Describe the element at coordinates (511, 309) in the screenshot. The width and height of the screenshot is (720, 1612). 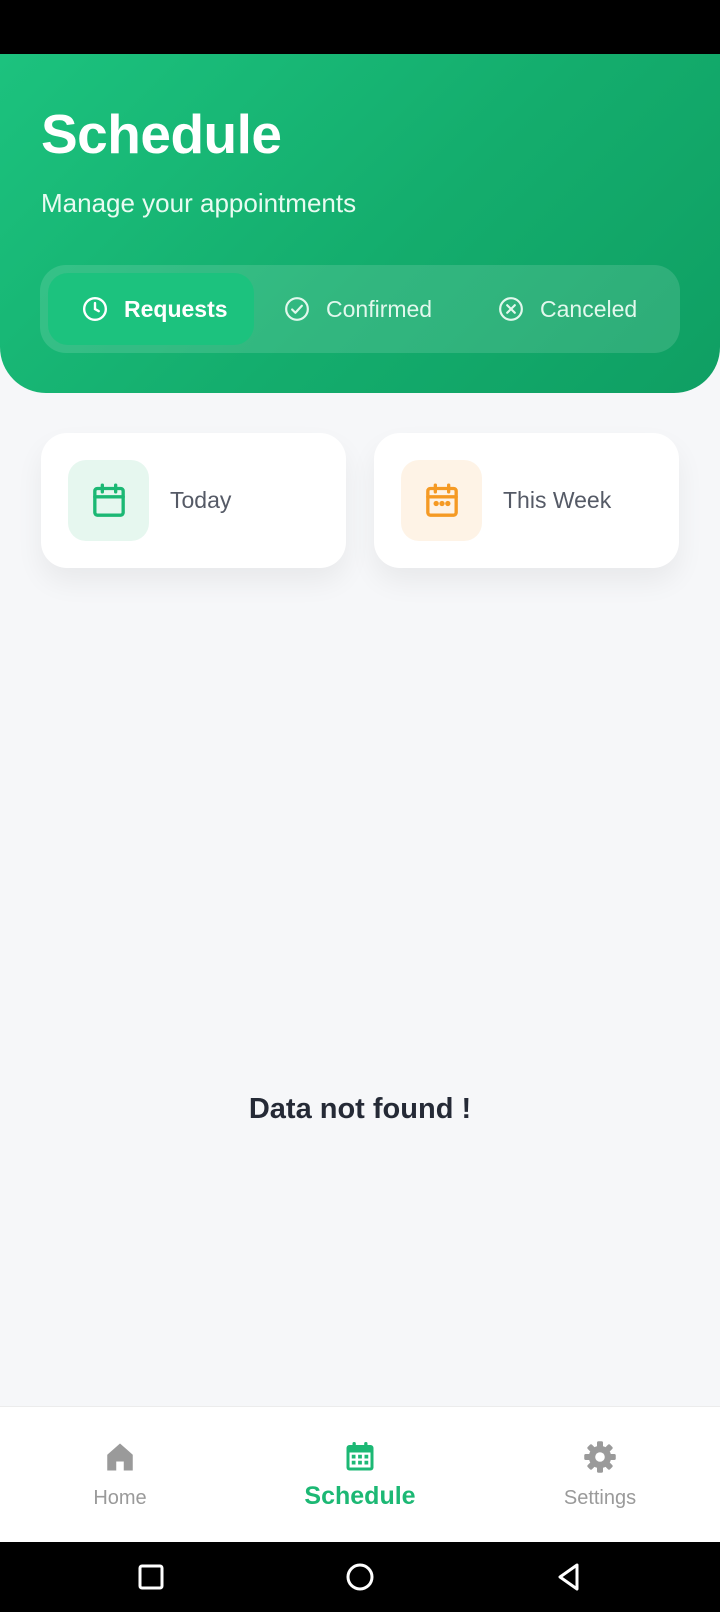
I see `x-circle-icon` at that location.